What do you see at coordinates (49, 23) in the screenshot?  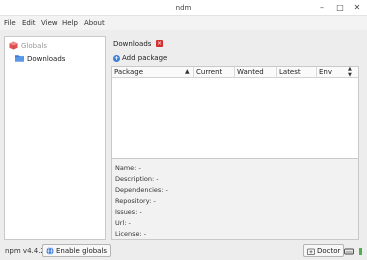 I see `menu-view: View` at bounding box center [49, 23].